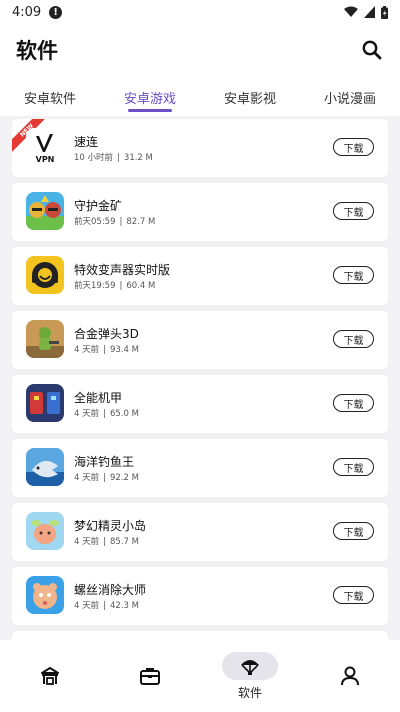 The height and width of the screenshot is (712, 400). Describe the element at coordinates (200, 596) in the screenshot. I see `list-item: 螺丝消除大师 4 天前 | 42.3 M 下载` at that location.